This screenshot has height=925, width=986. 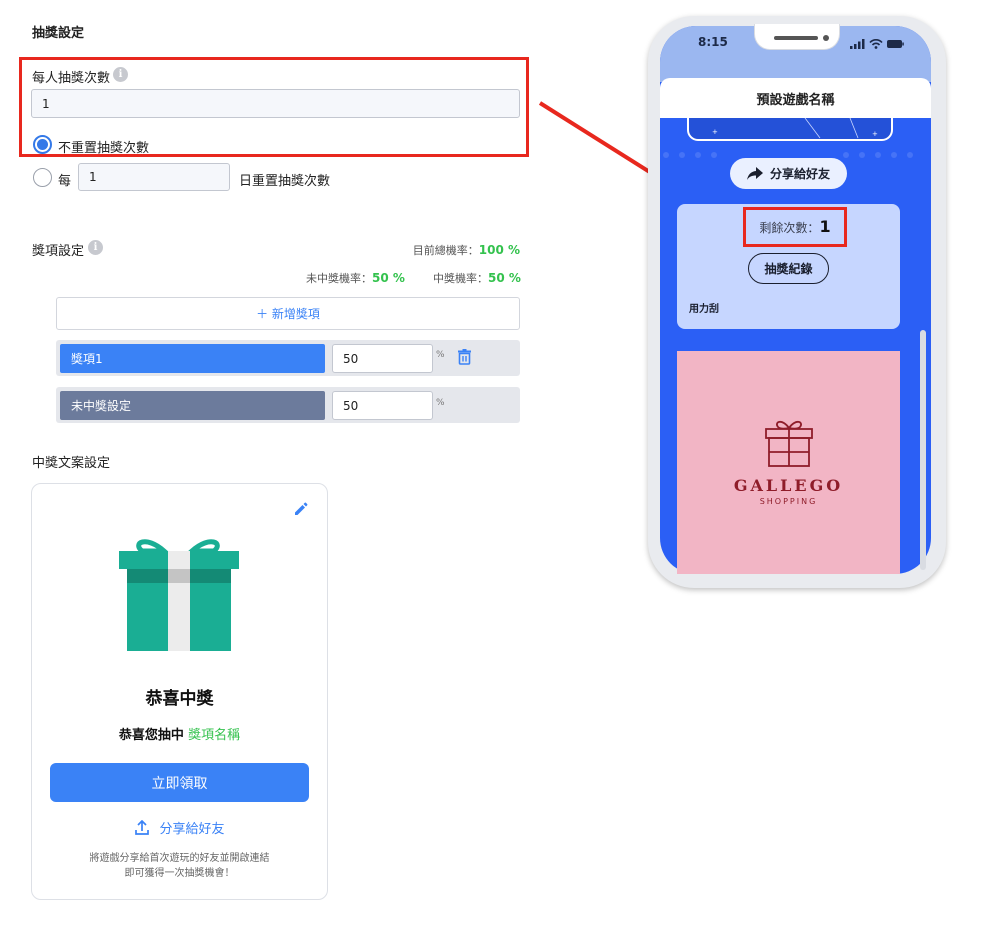 What do you see at coordinates (923, 450) in the screenshot?
I see `phone-scrollbar` at bounding box center [923, 450].